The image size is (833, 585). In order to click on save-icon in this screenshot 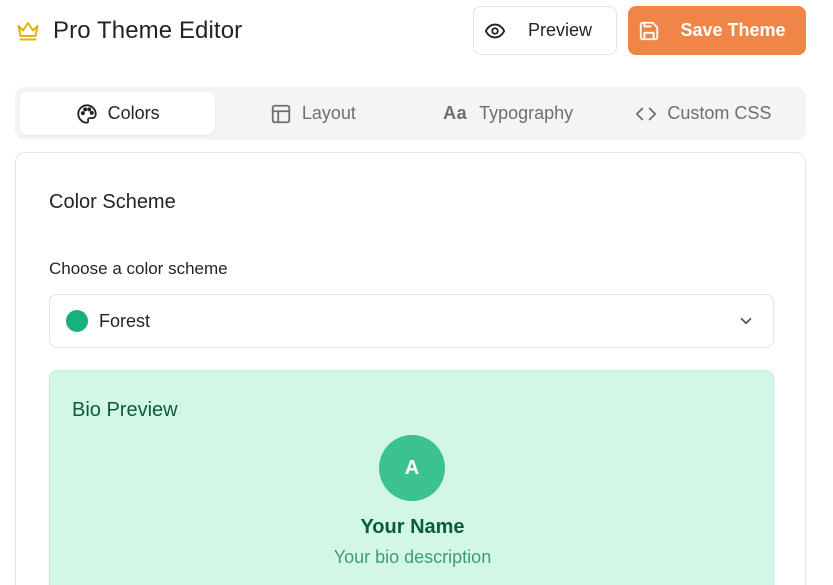, I will do `click(649, 31)`.